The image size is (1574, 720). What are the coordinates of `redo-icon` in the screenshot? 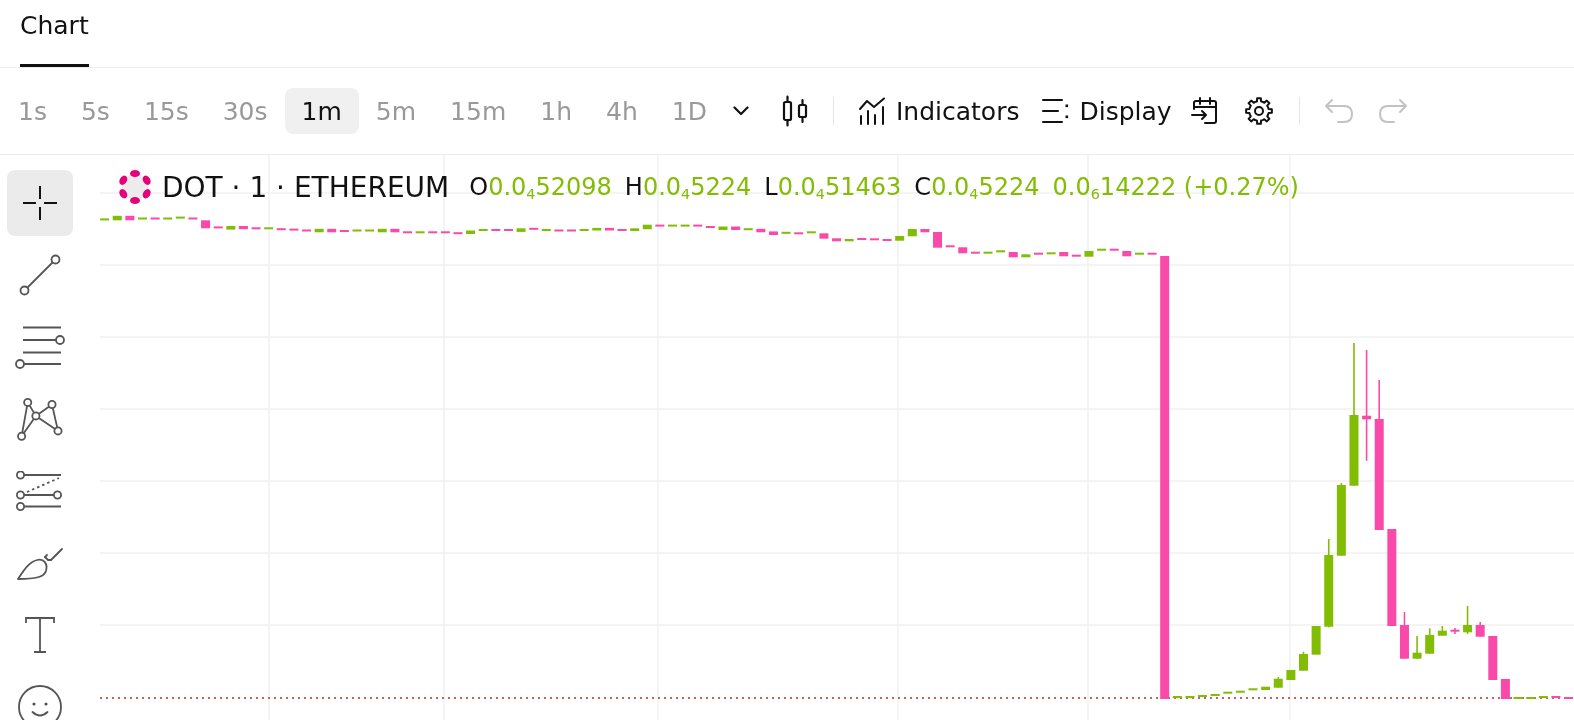 It's located at (1392, 111).